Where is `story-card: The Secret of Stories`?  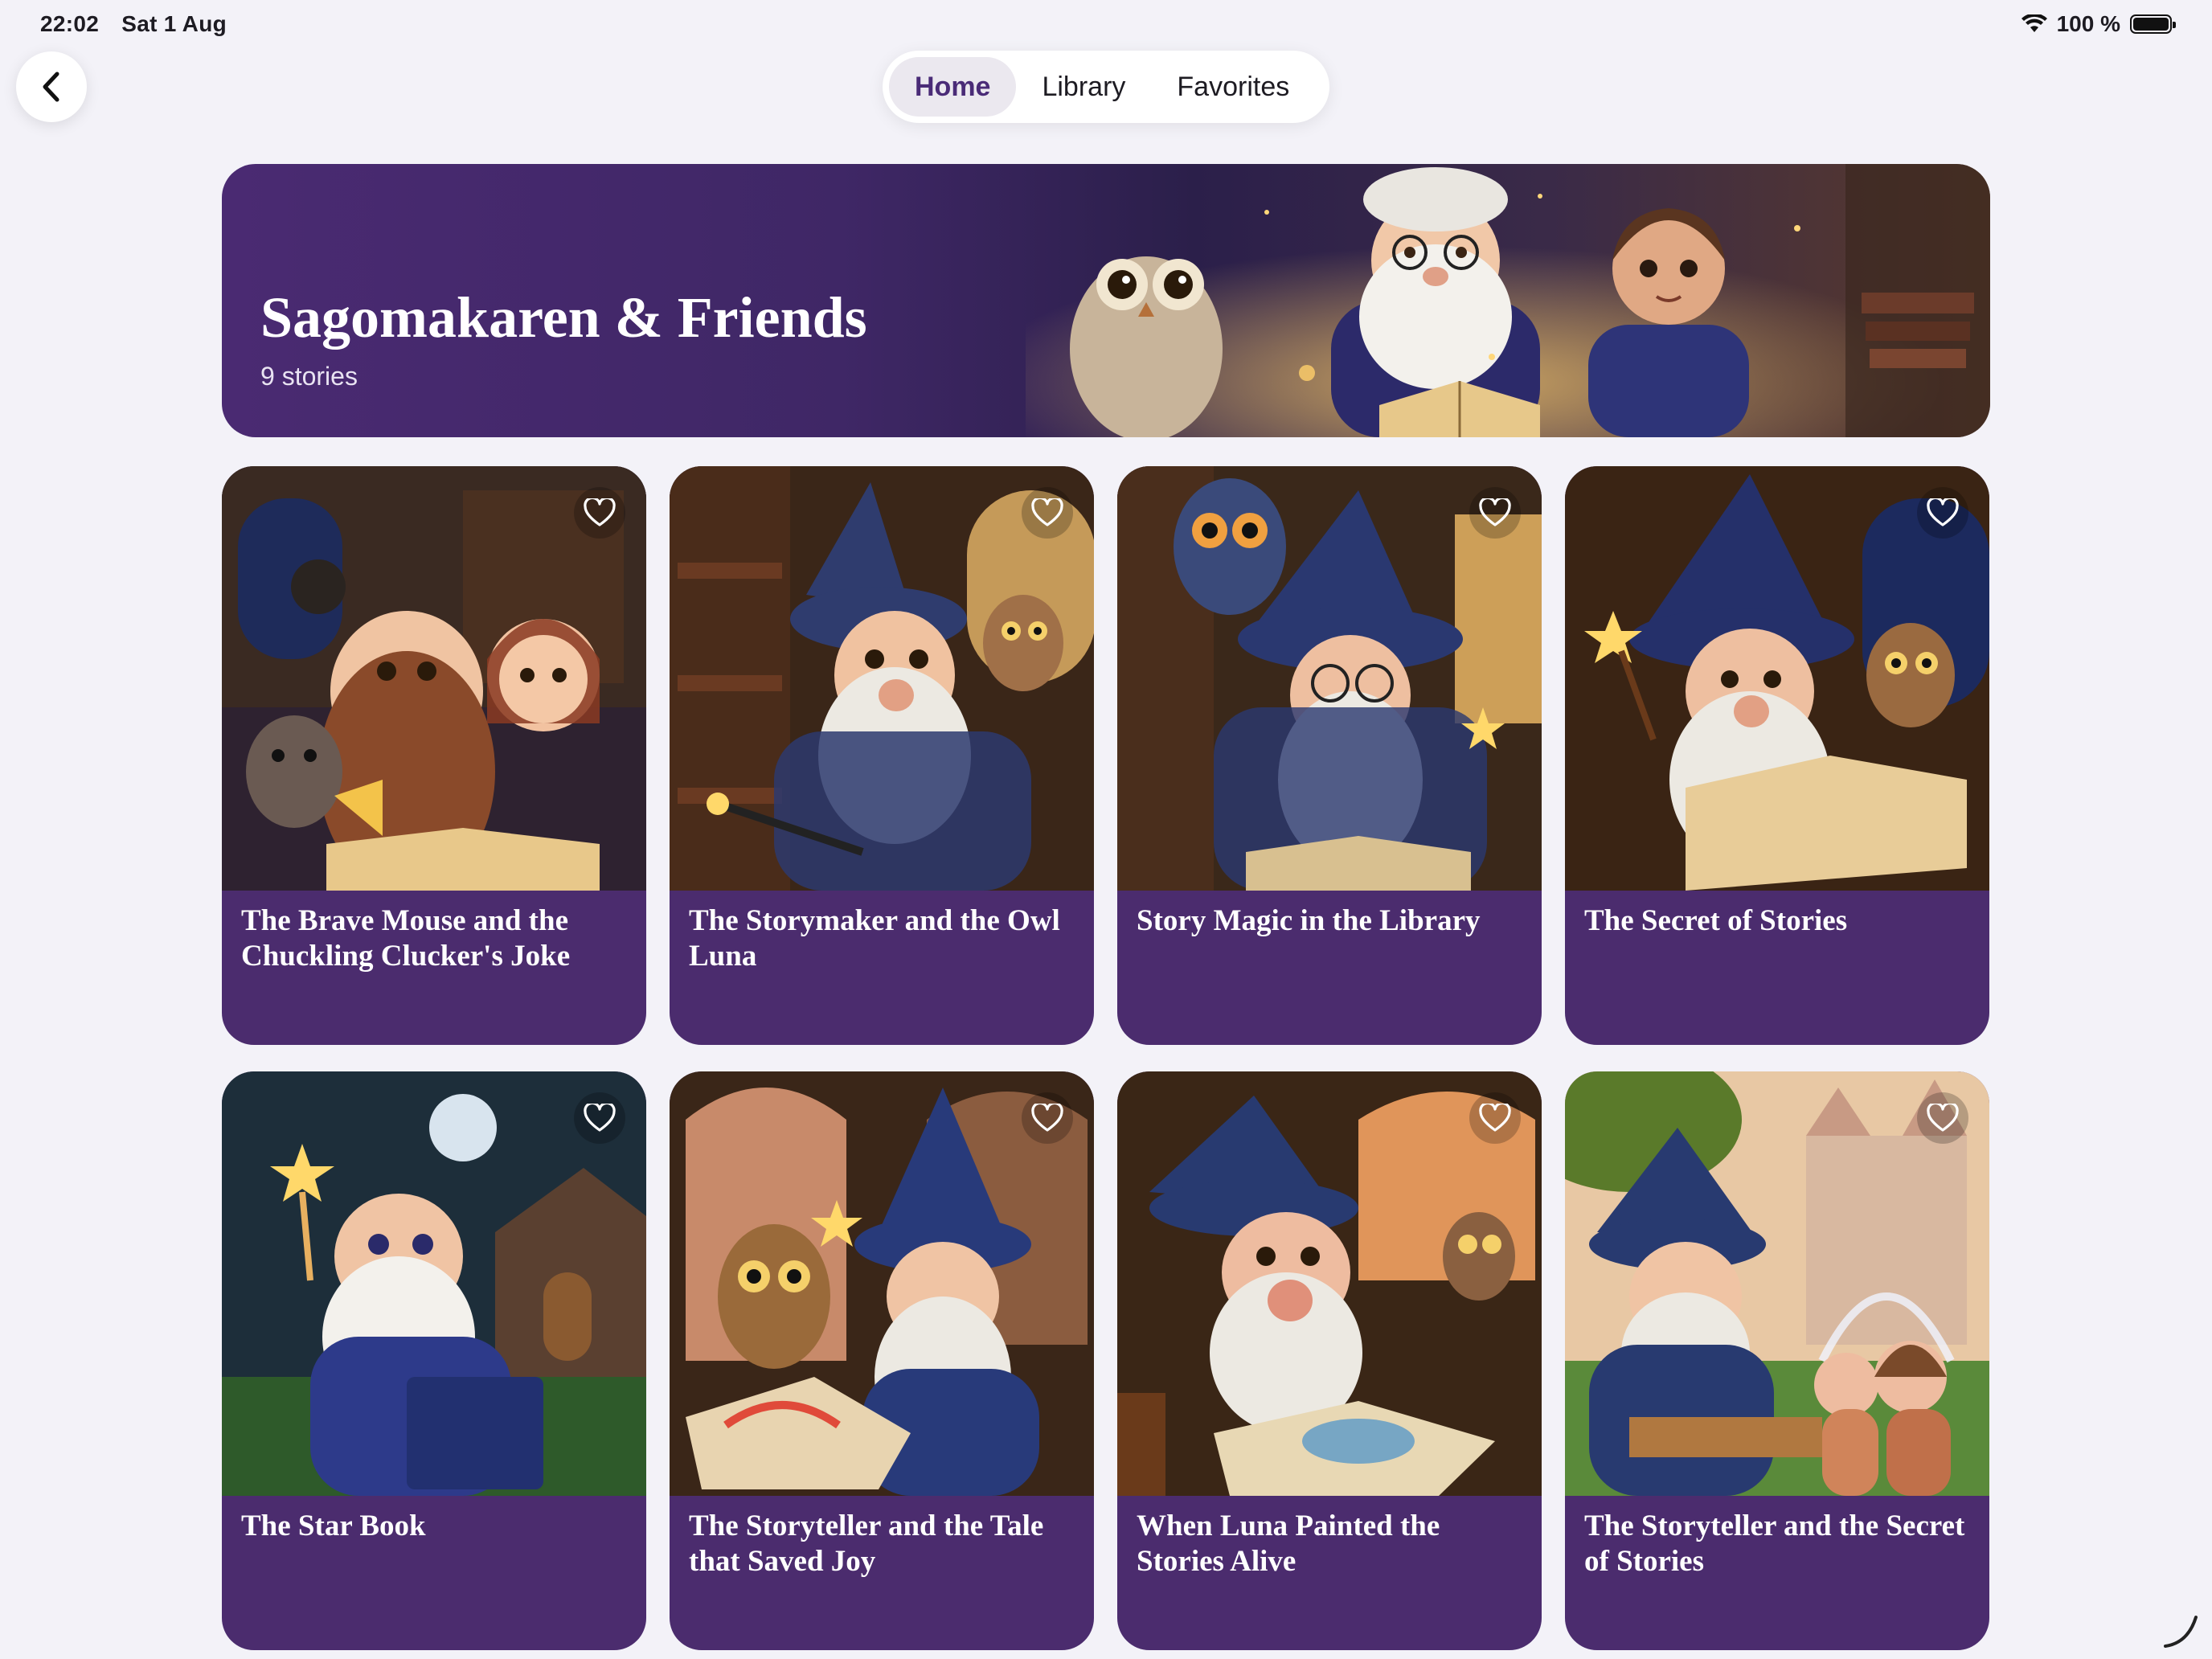
story-card: The Secret of Stories is located at coordinates (1777, 755).